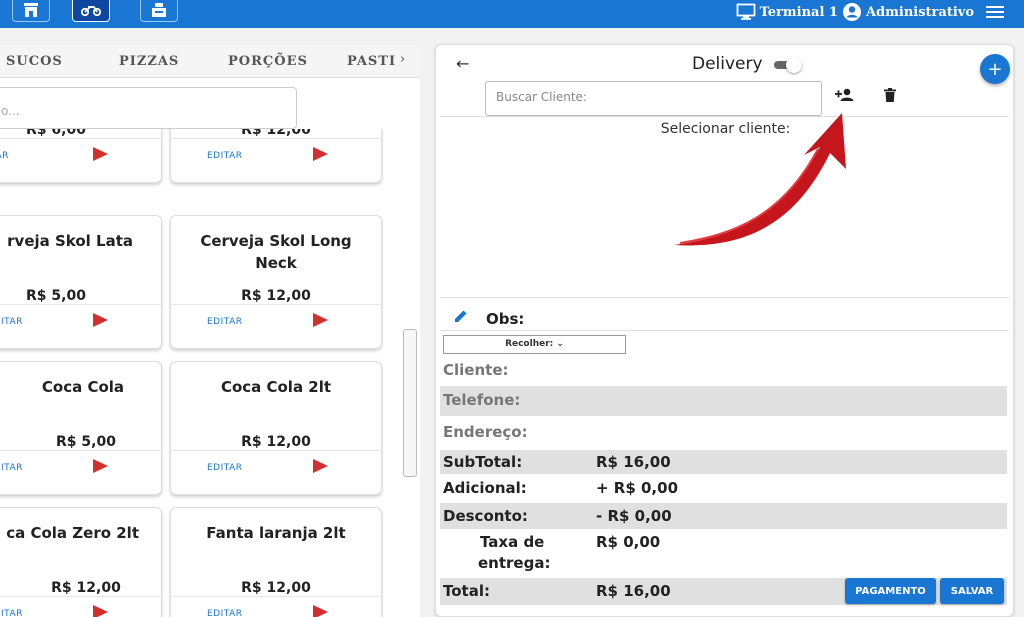 This screenshot has height=617, width=1024. What do you see at coordinates (760, 179) in the screenshot?
I see `annotation-arrow` at bounding box center [760, 179].